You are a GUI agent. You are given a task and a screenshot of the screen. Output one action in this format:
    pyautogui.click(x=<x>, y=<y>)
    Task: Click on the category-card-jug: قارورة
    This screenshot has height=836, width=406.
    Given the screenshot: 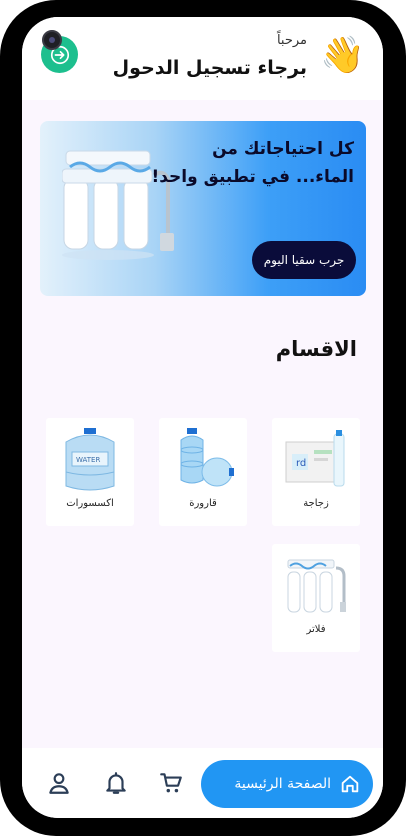 What is the action you would take?
    pyautogui.click(x=203, y=472)
    